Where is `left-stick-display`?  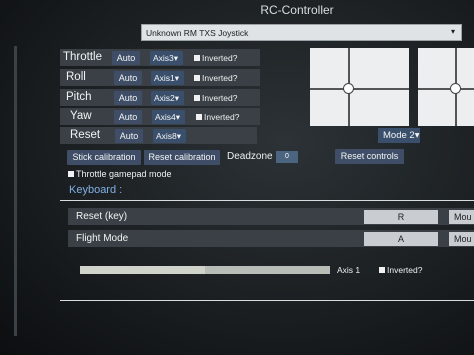 left-stick-display is located at coordinates (359, 87).